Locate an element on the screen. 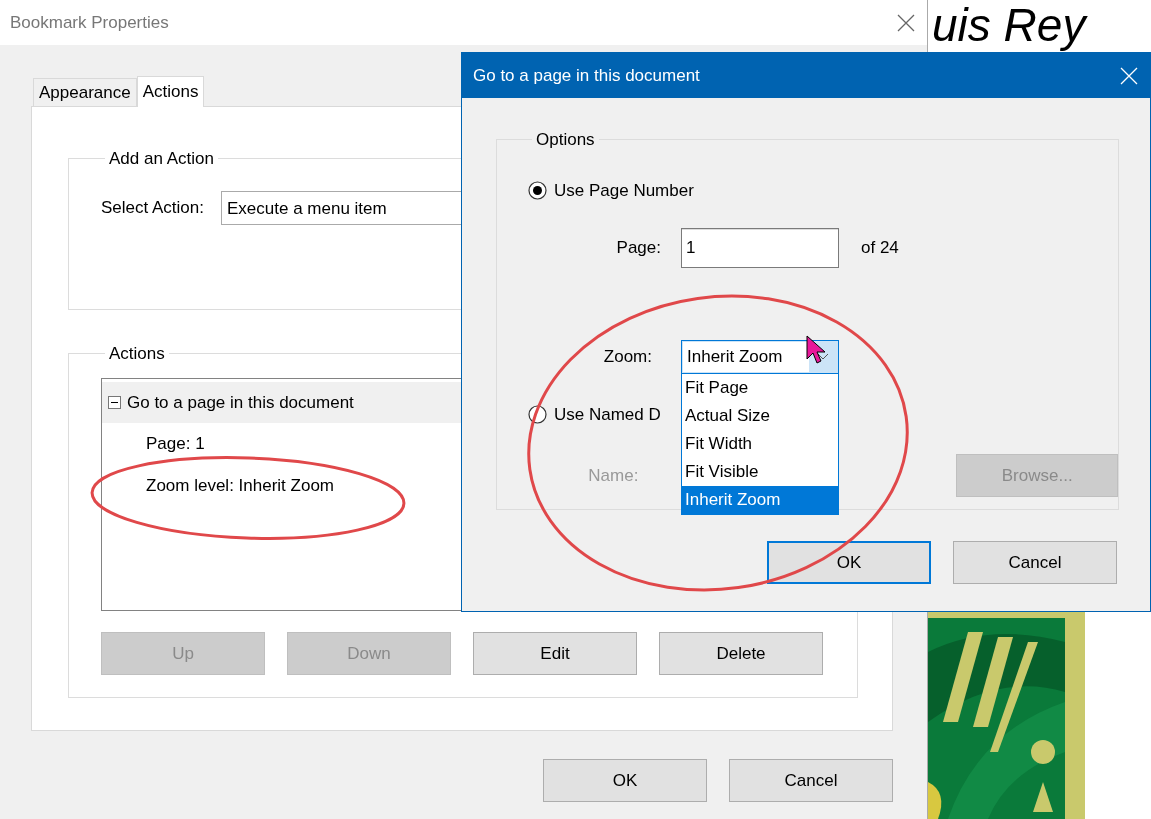 This screenshot has height=819, width=1151. page-total: of 24 is located at coordinates (880, 247).